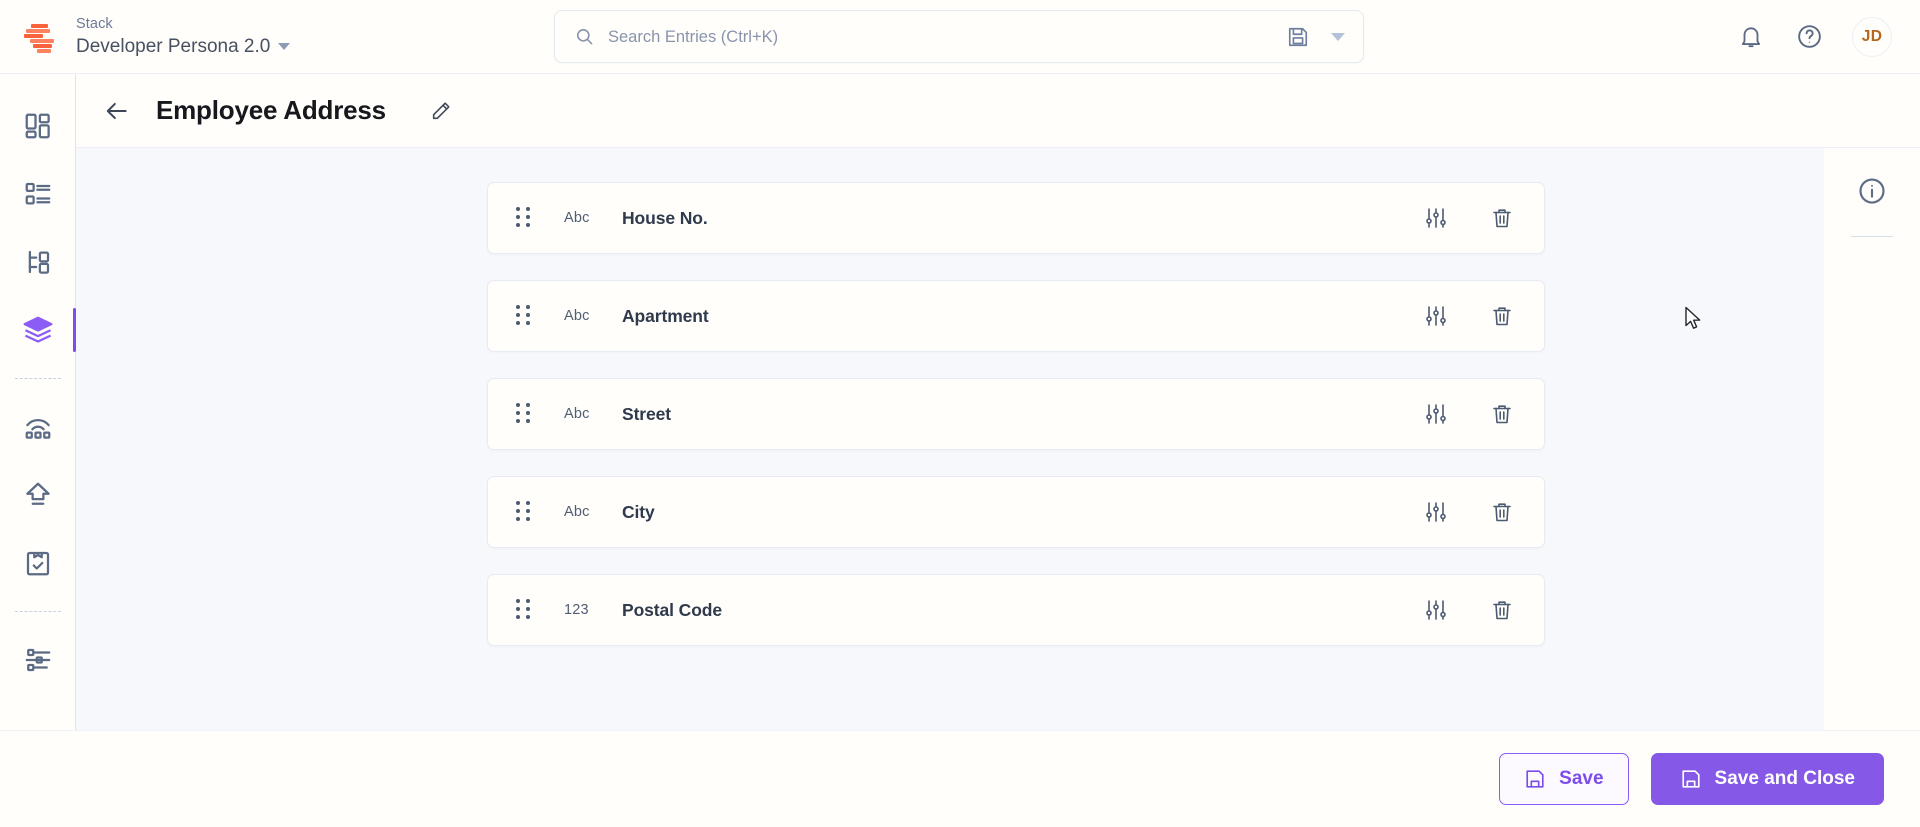 This screenshot has height=827, width=1920. Describe the element at coordinates (647, 413) in the screenshot. I see `field-name: Street` at that location.